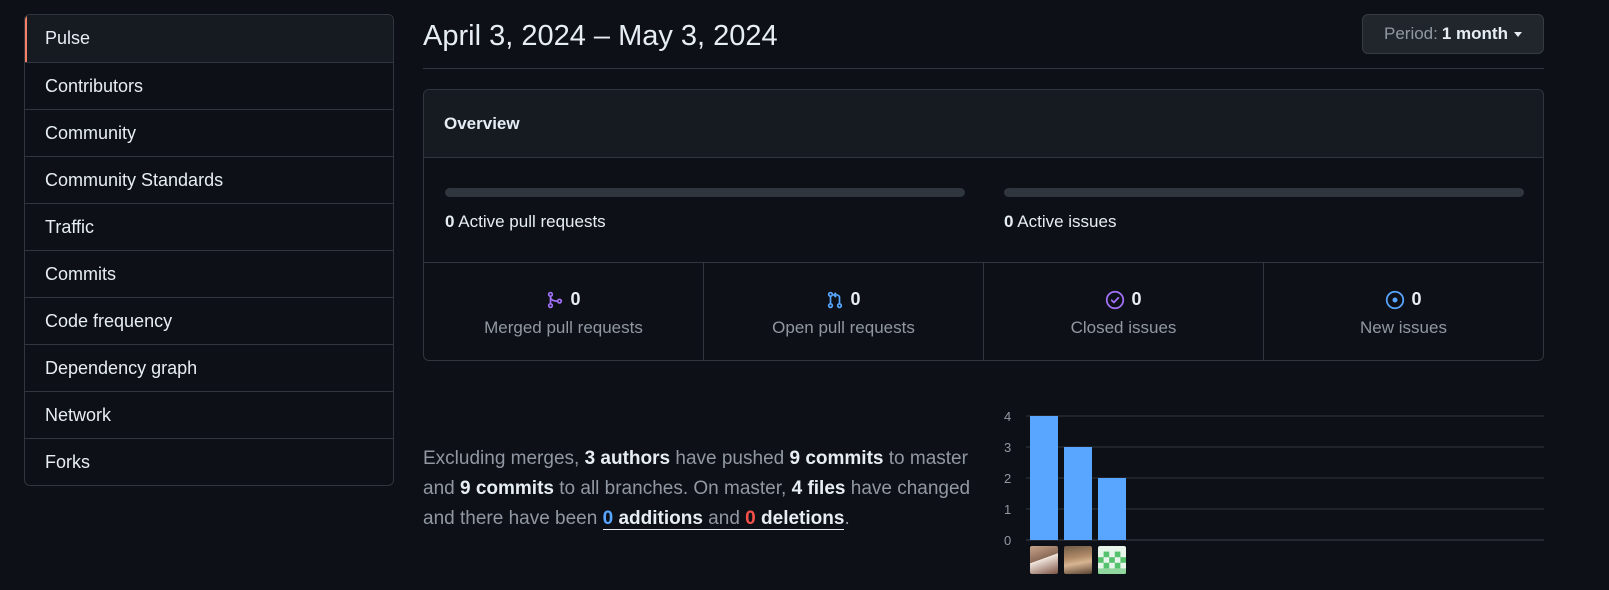  I want to click on active-issues-progress-bar, so click(1264, 192).